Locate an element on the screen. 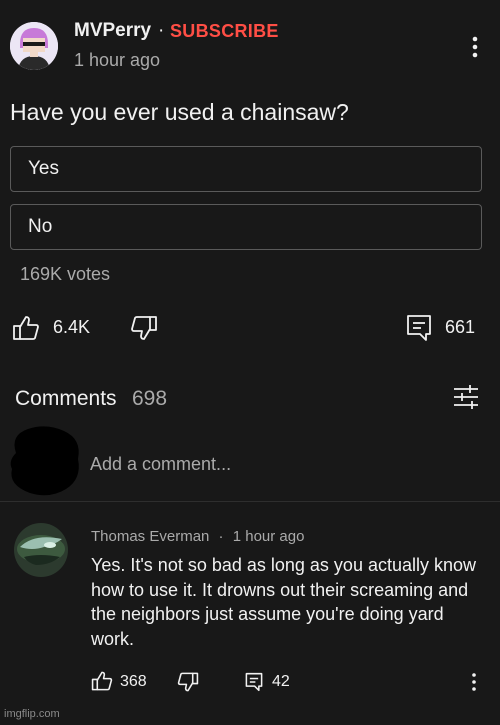 The width and height of the screenshot is (500, 725). poll-option-label: No is located at coordinates (40, 226).